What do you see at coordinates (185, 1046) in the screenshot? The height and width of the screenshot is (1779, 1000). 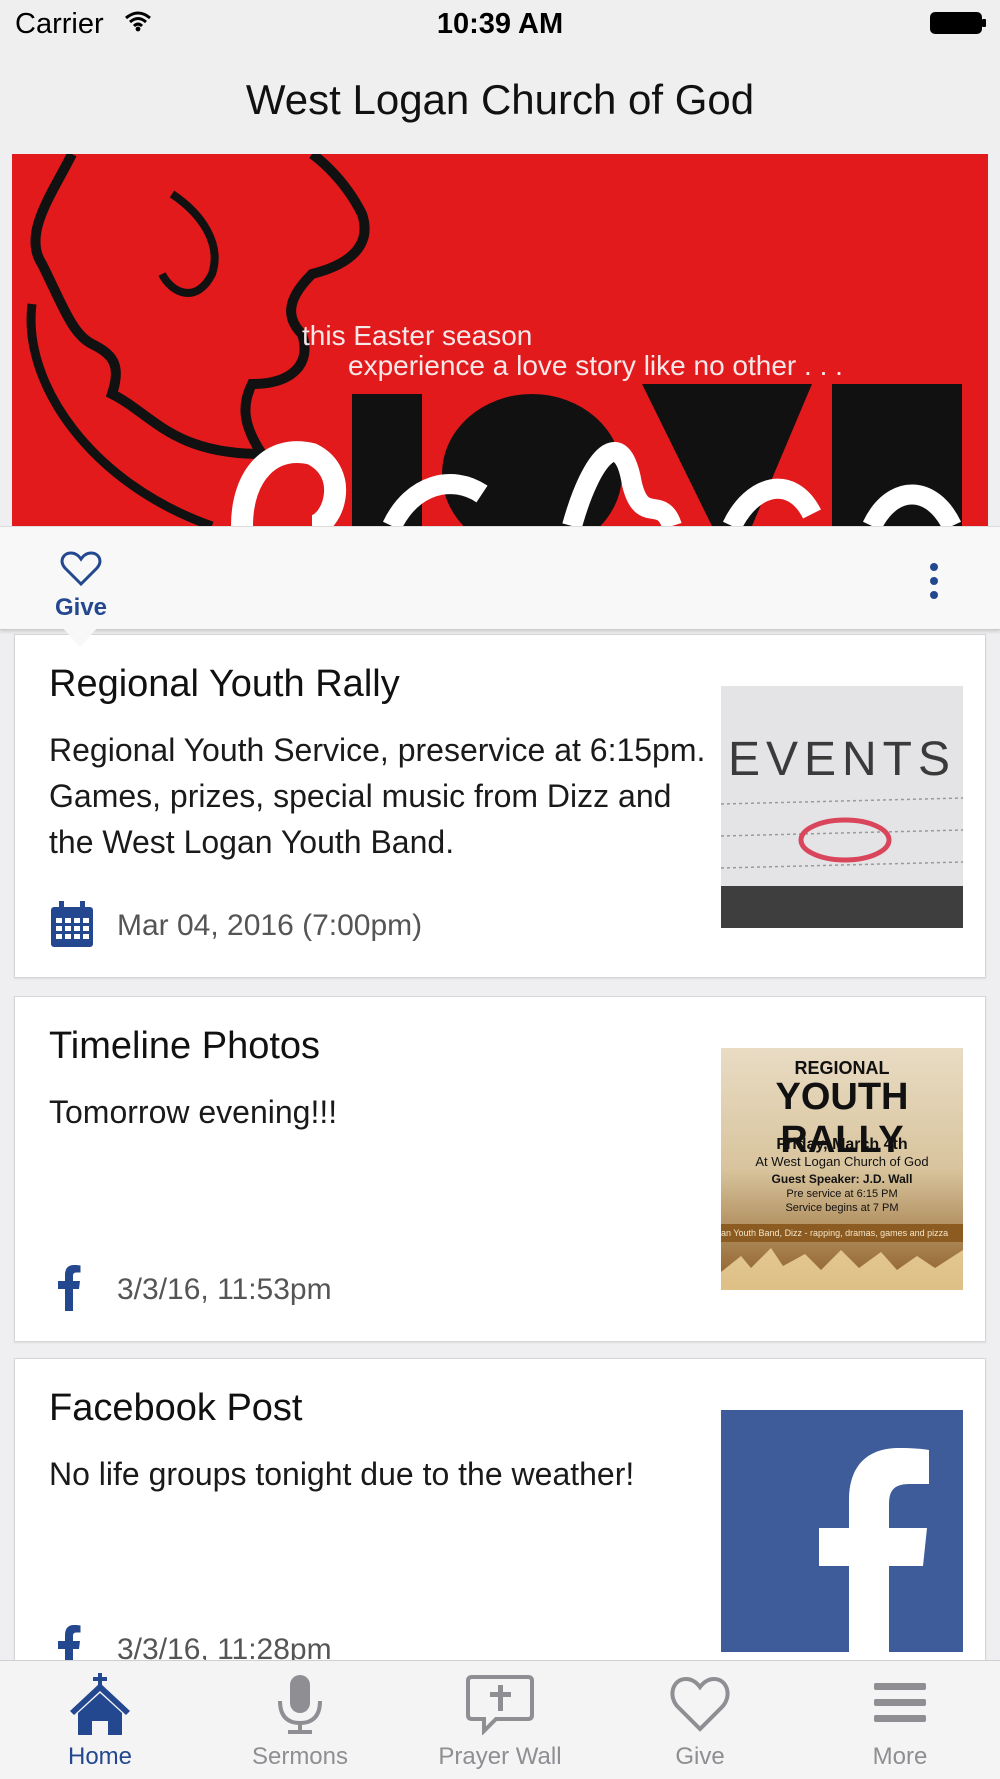 I see `card-title: Timeline Photos` at bounding box center [185, 1046].